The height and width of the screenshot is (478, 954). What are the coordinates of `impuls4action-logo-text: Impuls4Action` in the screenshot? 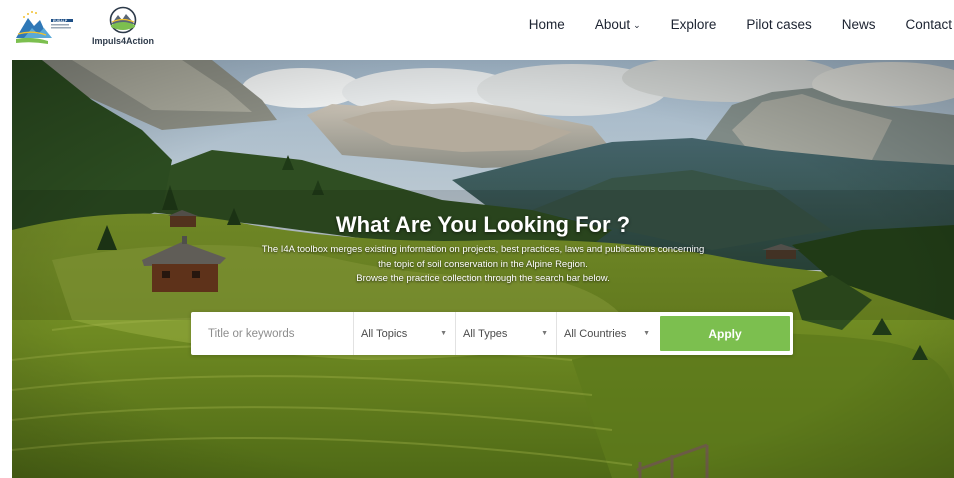 It's located at (122, 41).